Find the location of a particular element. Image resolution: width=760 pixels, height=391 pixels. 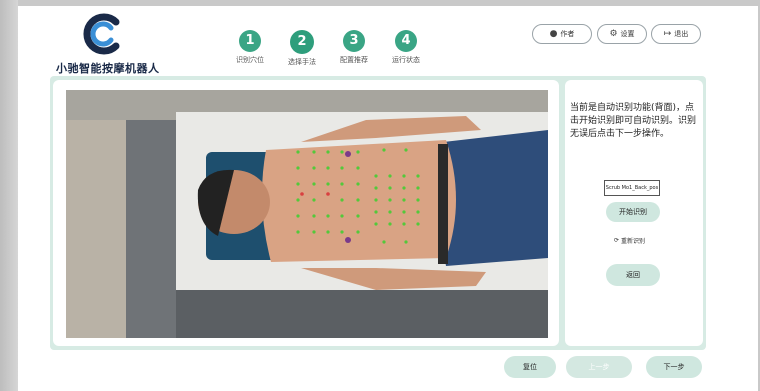

step-3: 3 配置推荐 is located at coordinates (354, 47).